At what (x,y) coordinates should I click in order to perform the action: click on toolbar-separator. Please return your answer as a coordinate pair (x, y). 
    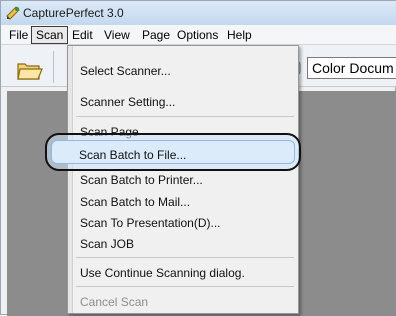
    Looking at the image, I should click on (53, 67).